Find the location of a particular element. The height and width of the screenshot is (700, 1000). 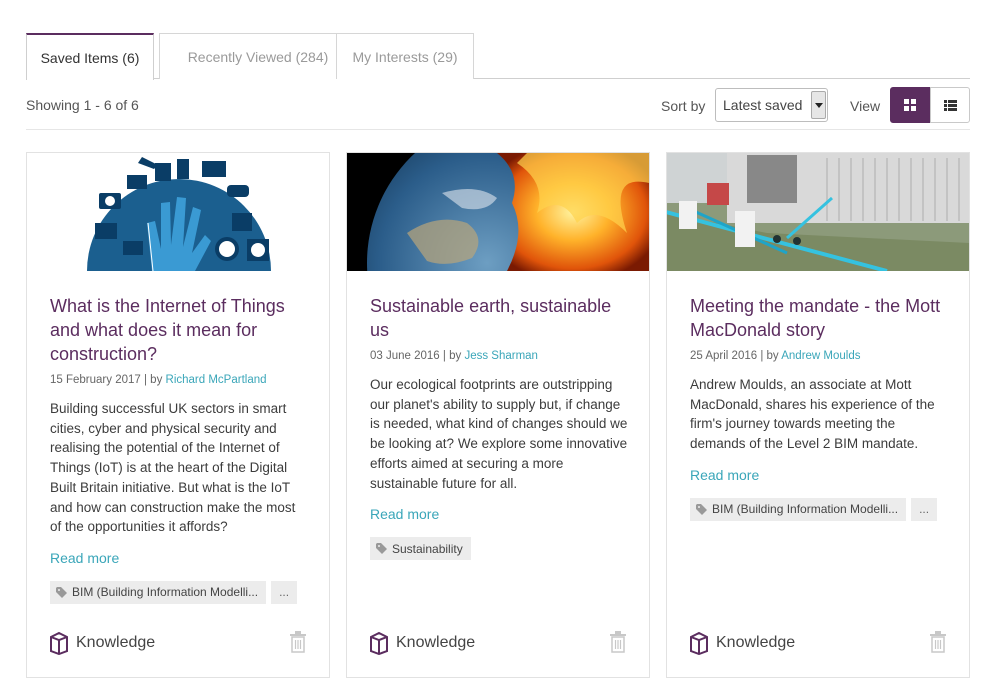

tab-saved-items: Saved Items (6) is located at coordinates (90, 56).